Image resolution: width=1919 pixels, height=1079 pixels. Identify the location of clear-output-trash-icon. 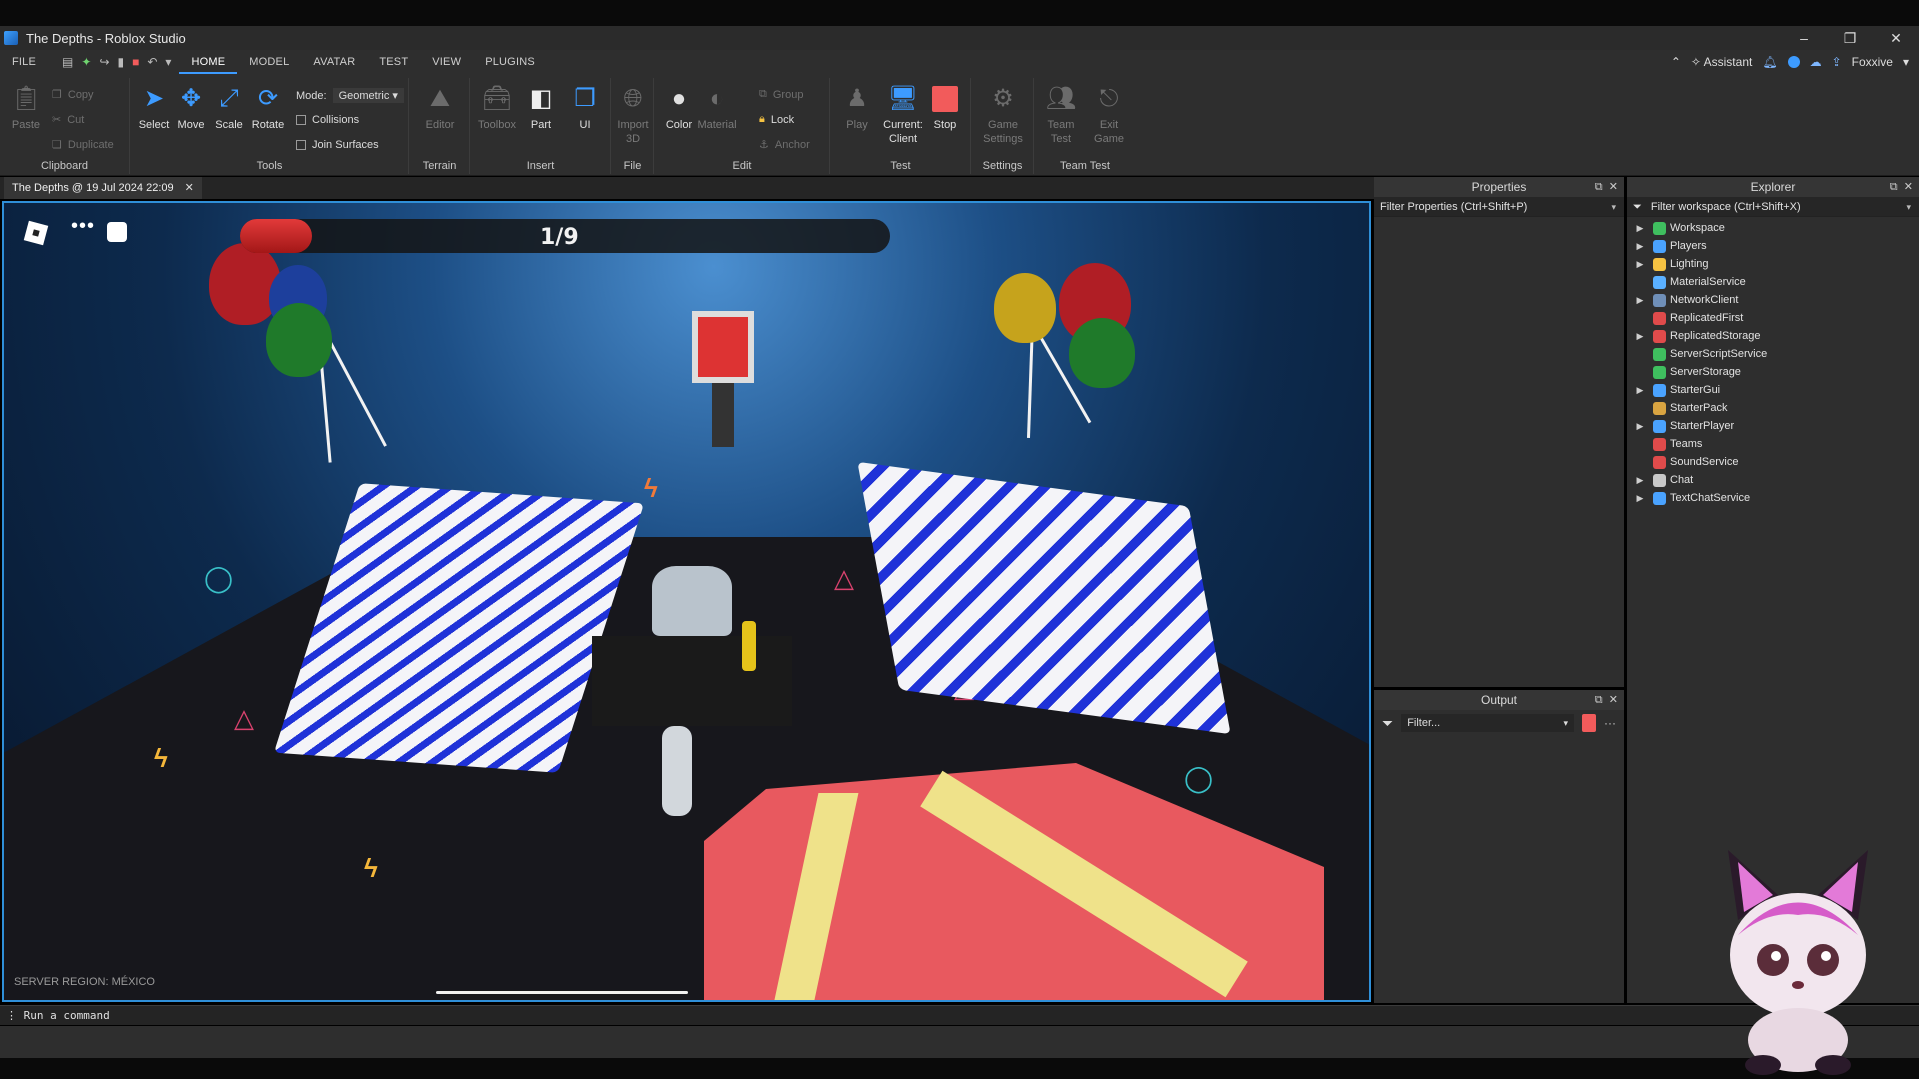
(1589, 723).